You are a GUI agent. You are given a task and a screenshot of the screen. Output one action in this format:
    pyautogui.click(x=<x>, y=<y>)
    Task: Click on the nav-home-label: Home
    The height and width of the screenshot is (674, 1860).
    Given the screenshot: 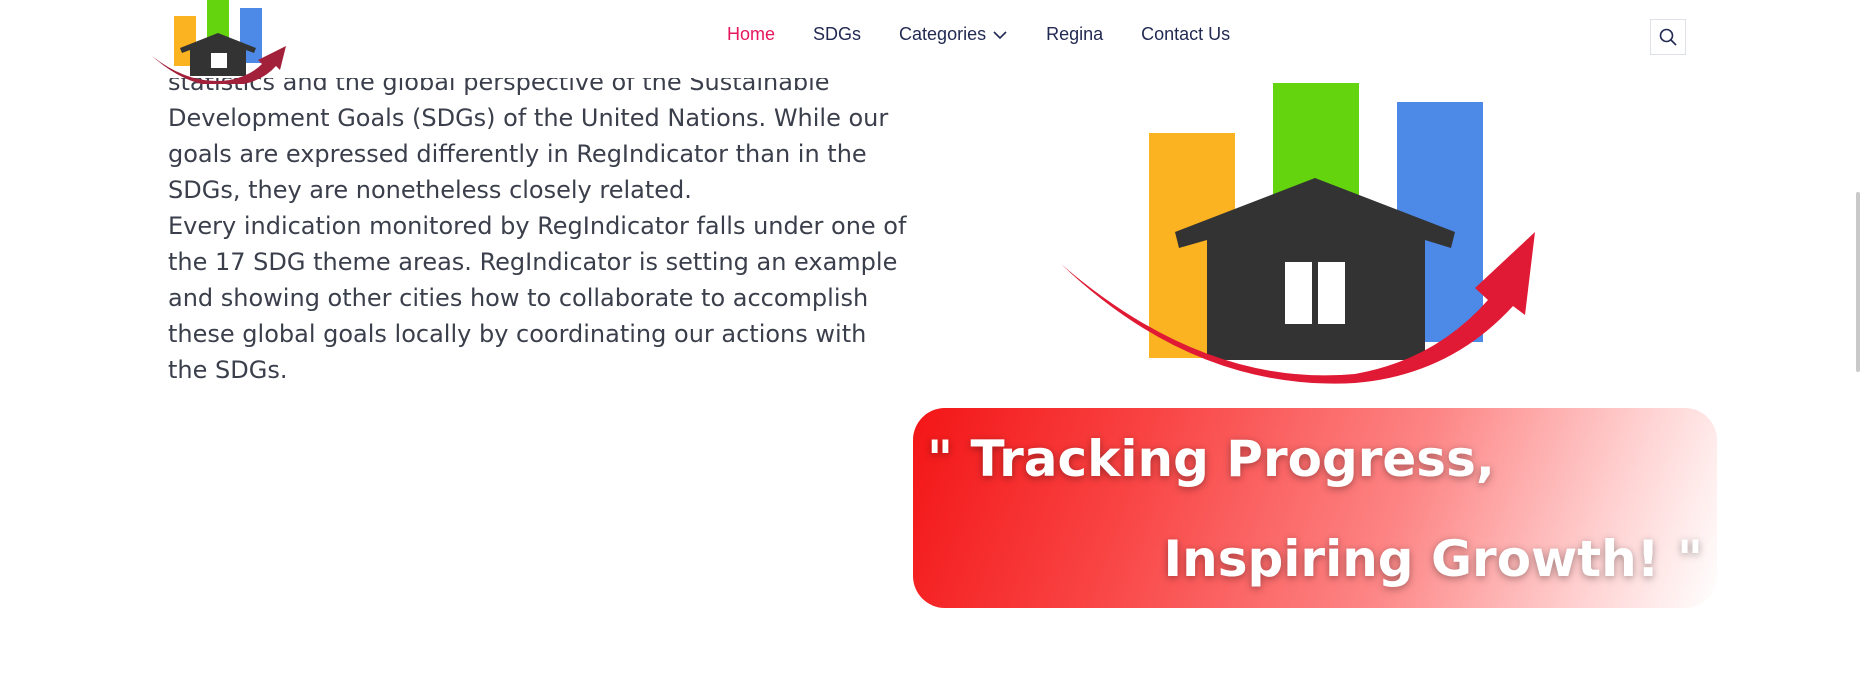 What is the action you would take?
    pyautogui.click(x=751, y=34)
    